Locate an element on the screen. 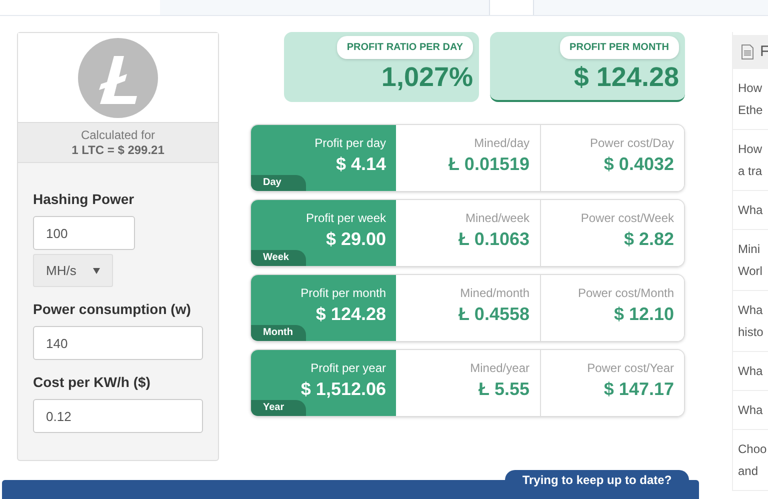 The height and width of the screenshot is (499, 768). exchange-rate: 1 LTC = $ 299.21 is located at coordinates (118, 150).